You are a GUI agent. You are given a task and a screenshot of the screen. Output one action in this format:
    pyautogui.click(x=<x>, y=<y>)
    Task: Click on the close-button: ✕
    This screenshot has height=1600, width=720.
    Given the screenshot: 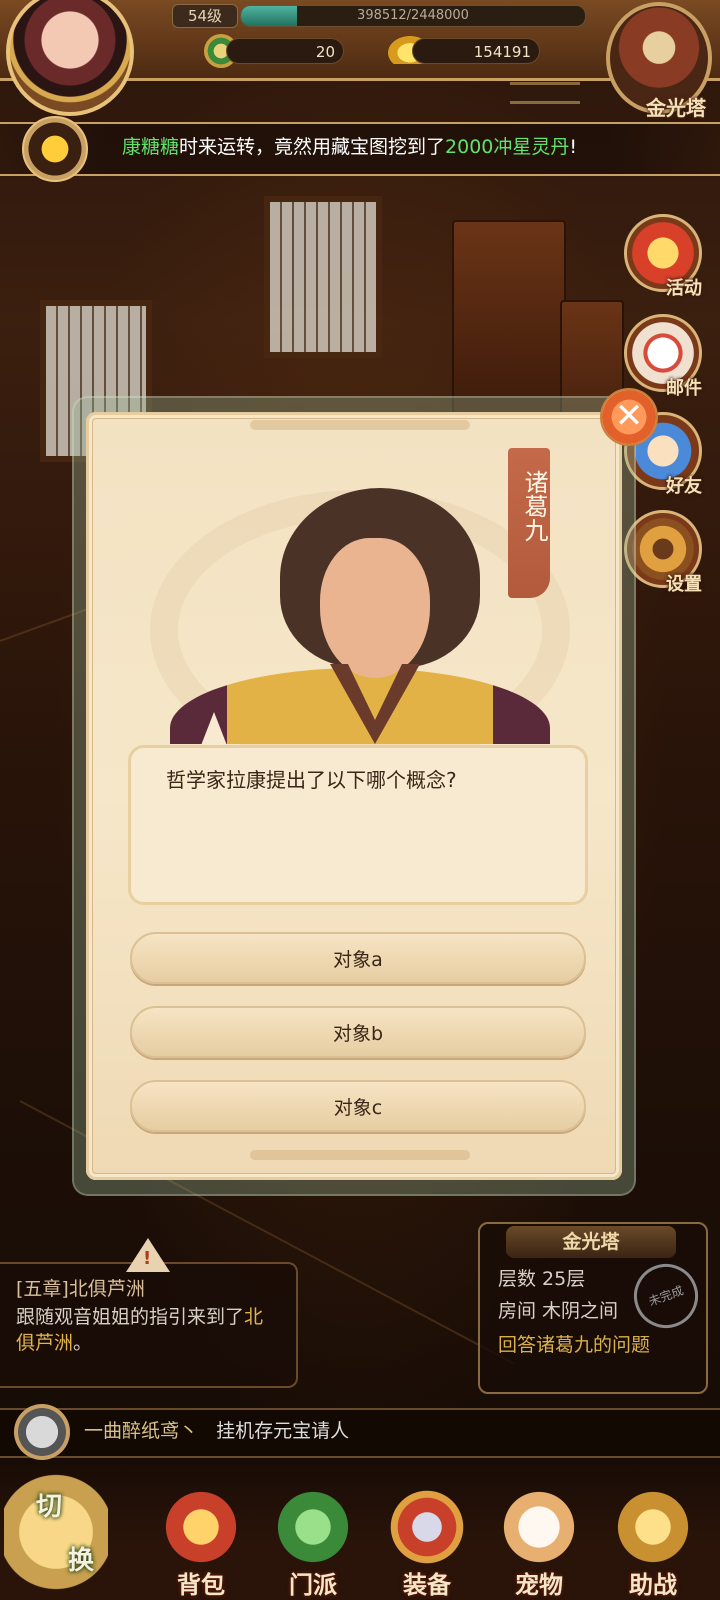 What is the action you would take?
    pyautogui.click(x=629, y=417)
    